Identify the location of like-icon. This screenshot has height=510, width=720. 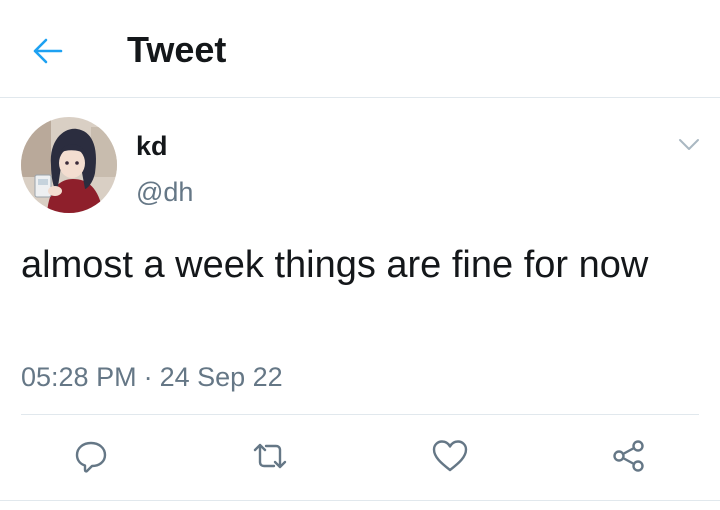
(450, 456).